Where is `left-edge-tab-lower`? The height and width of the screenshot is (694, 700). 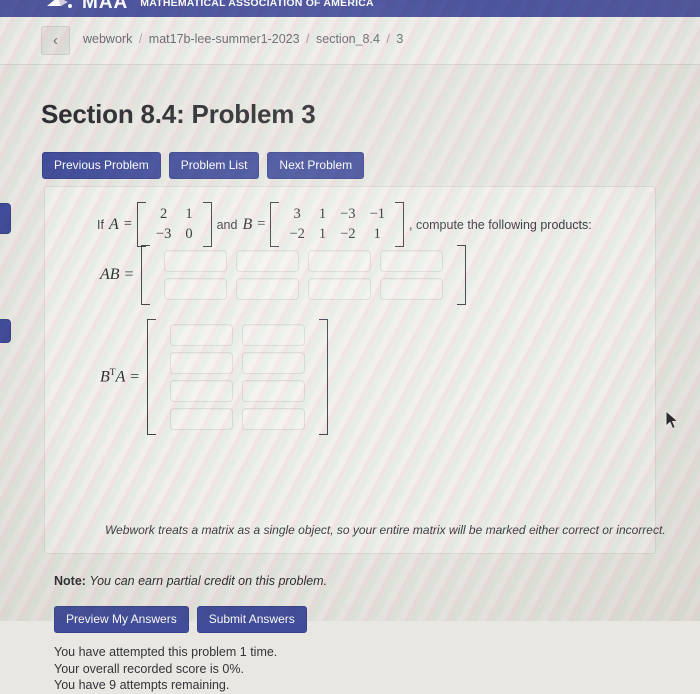
left-edge-tab-lower is located at coordinates (5, 331).